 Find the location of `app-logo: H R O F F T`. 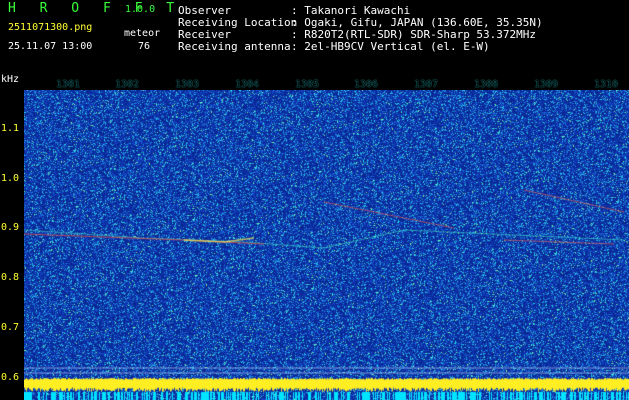

app-logo: H R O F F T is located at coordinates (95, 8).